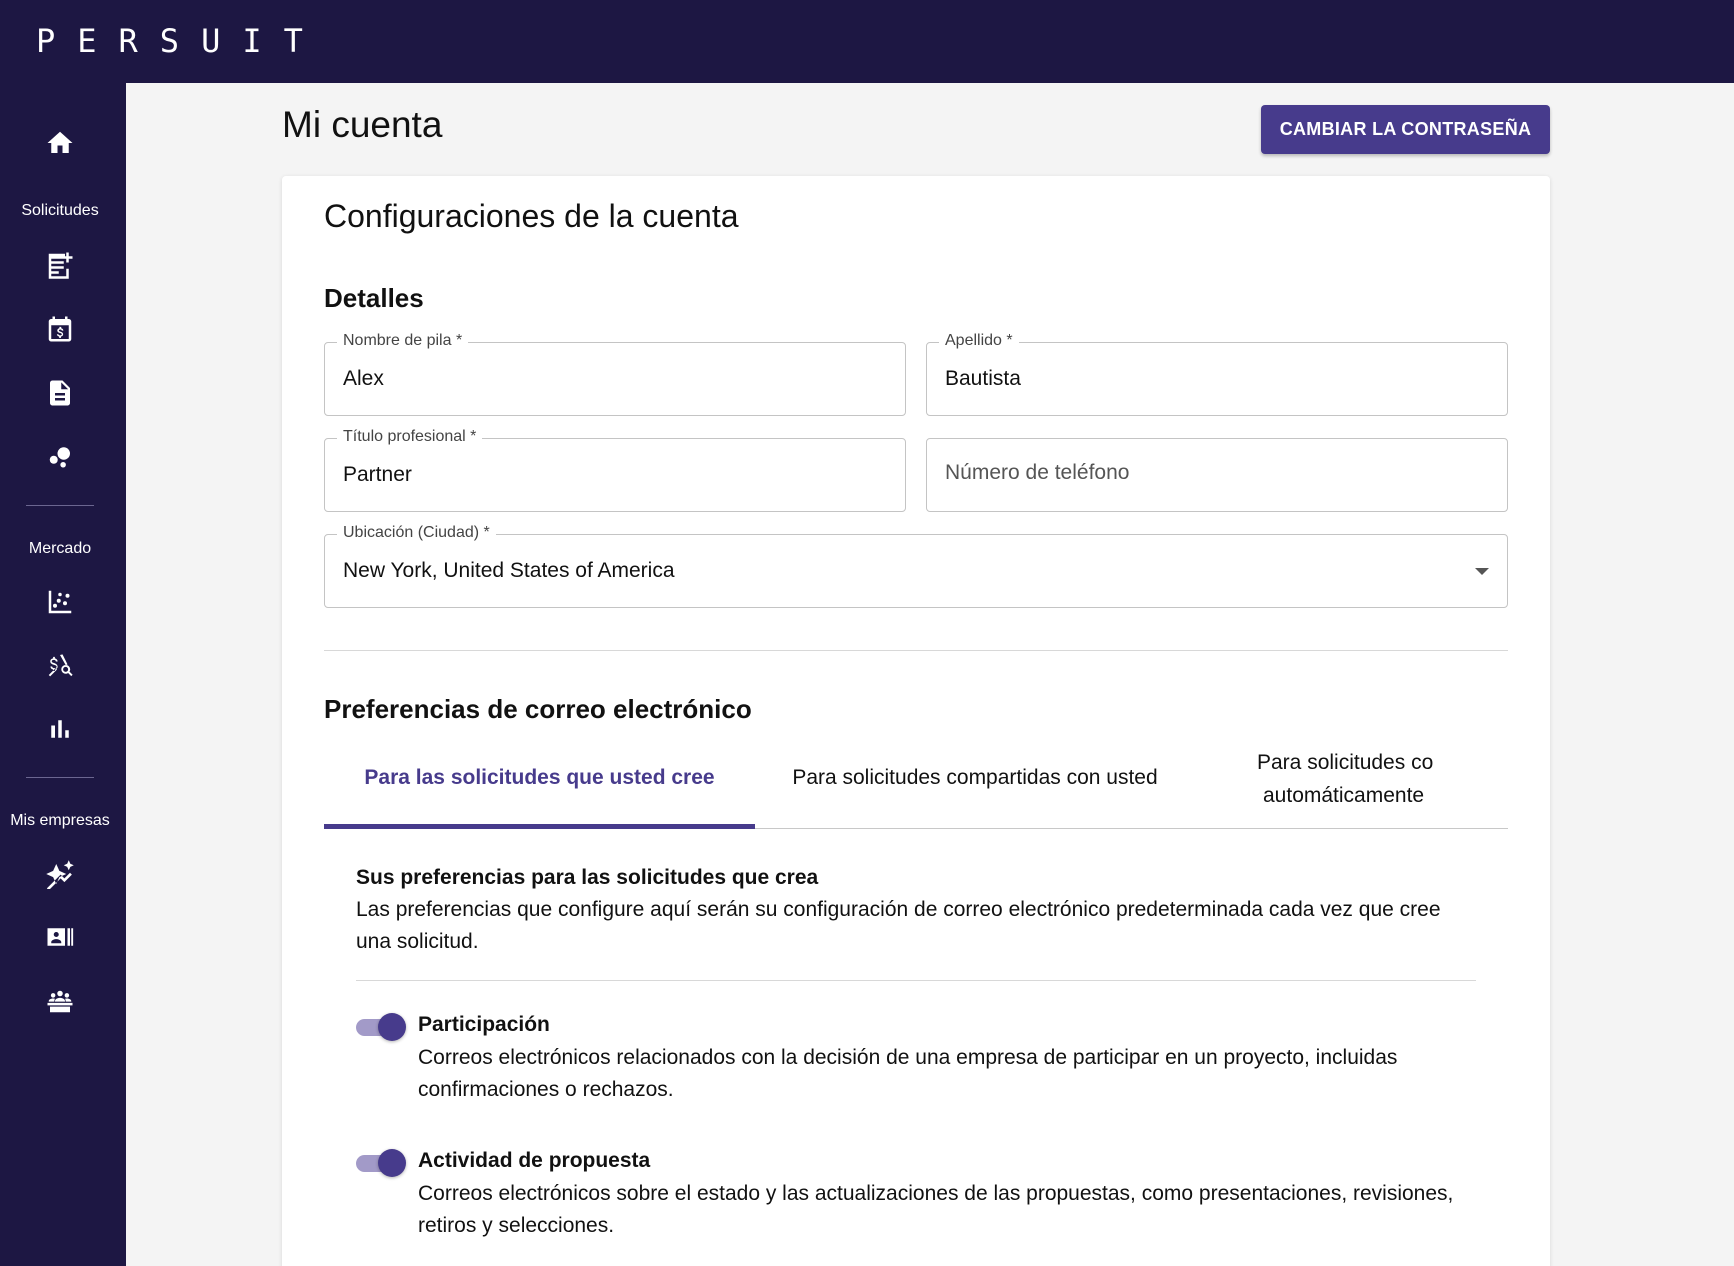 The height and width of the screenshot is (1266, 1734). What do you see at coordinates (539, 777) in the screenshot?
I see `tab-created-requests: Para las solicitudes que usted cree` at bounding box center [539, 777].